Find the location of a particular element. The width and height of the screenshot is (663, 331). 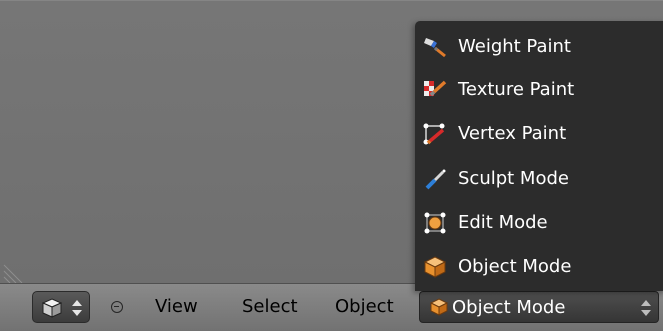

editor-type-button is located at coordinates (61, 307).